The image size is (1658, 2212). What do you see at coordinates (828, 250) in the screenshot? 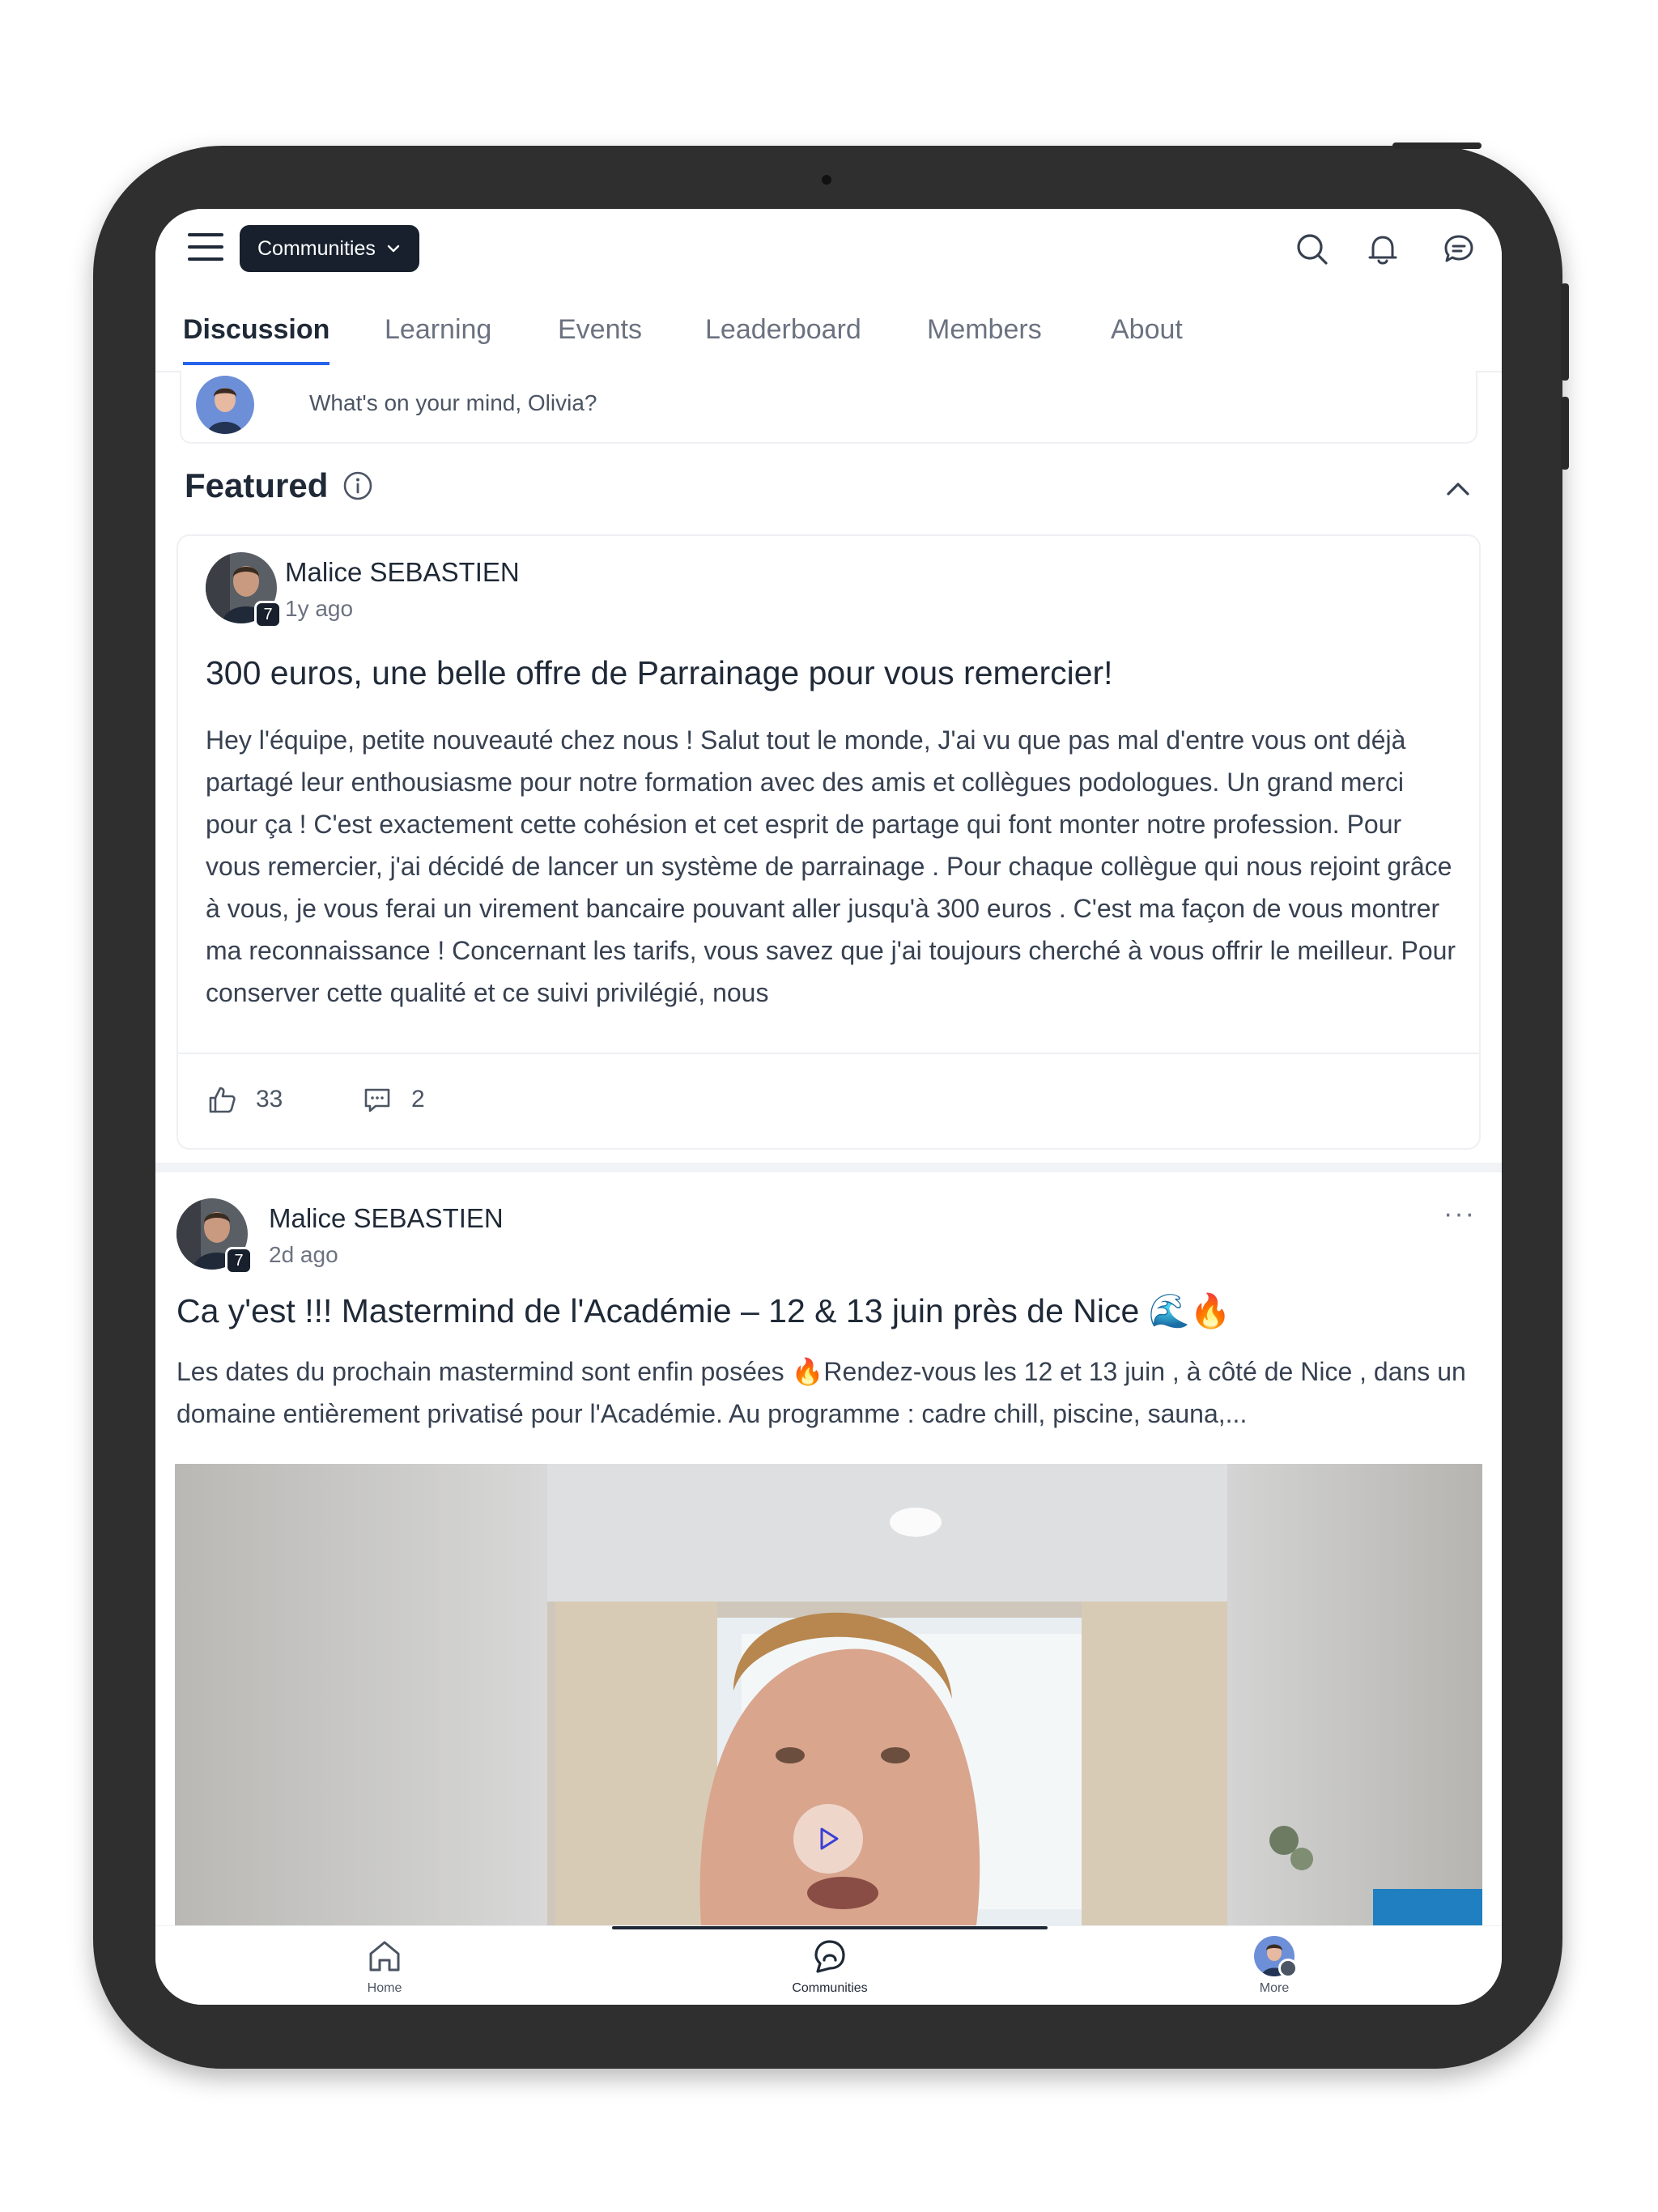
I see `top-bar: Communities` at bounding box center [828, 250].